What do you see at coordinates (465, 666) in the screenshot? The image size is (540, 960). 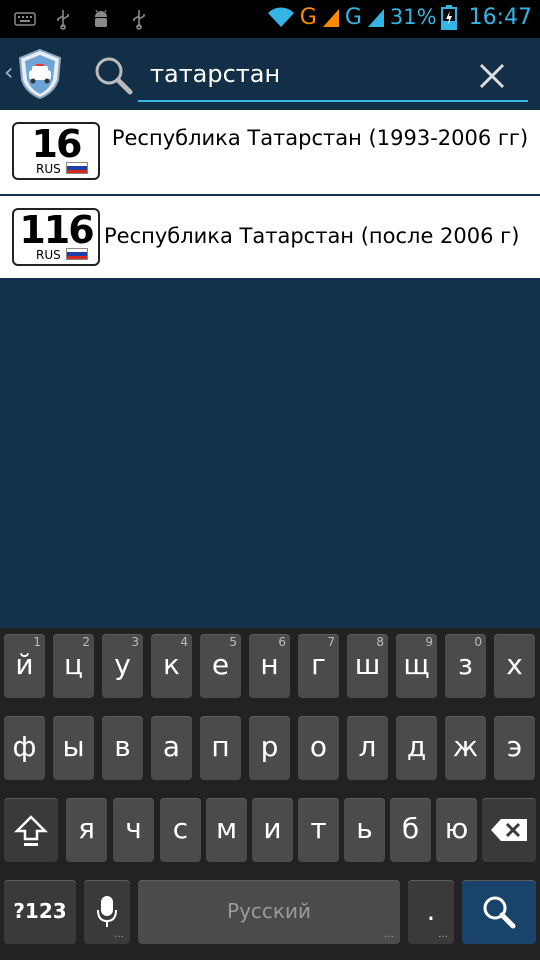 I see `key: з0` at bounding box center [465, 666].